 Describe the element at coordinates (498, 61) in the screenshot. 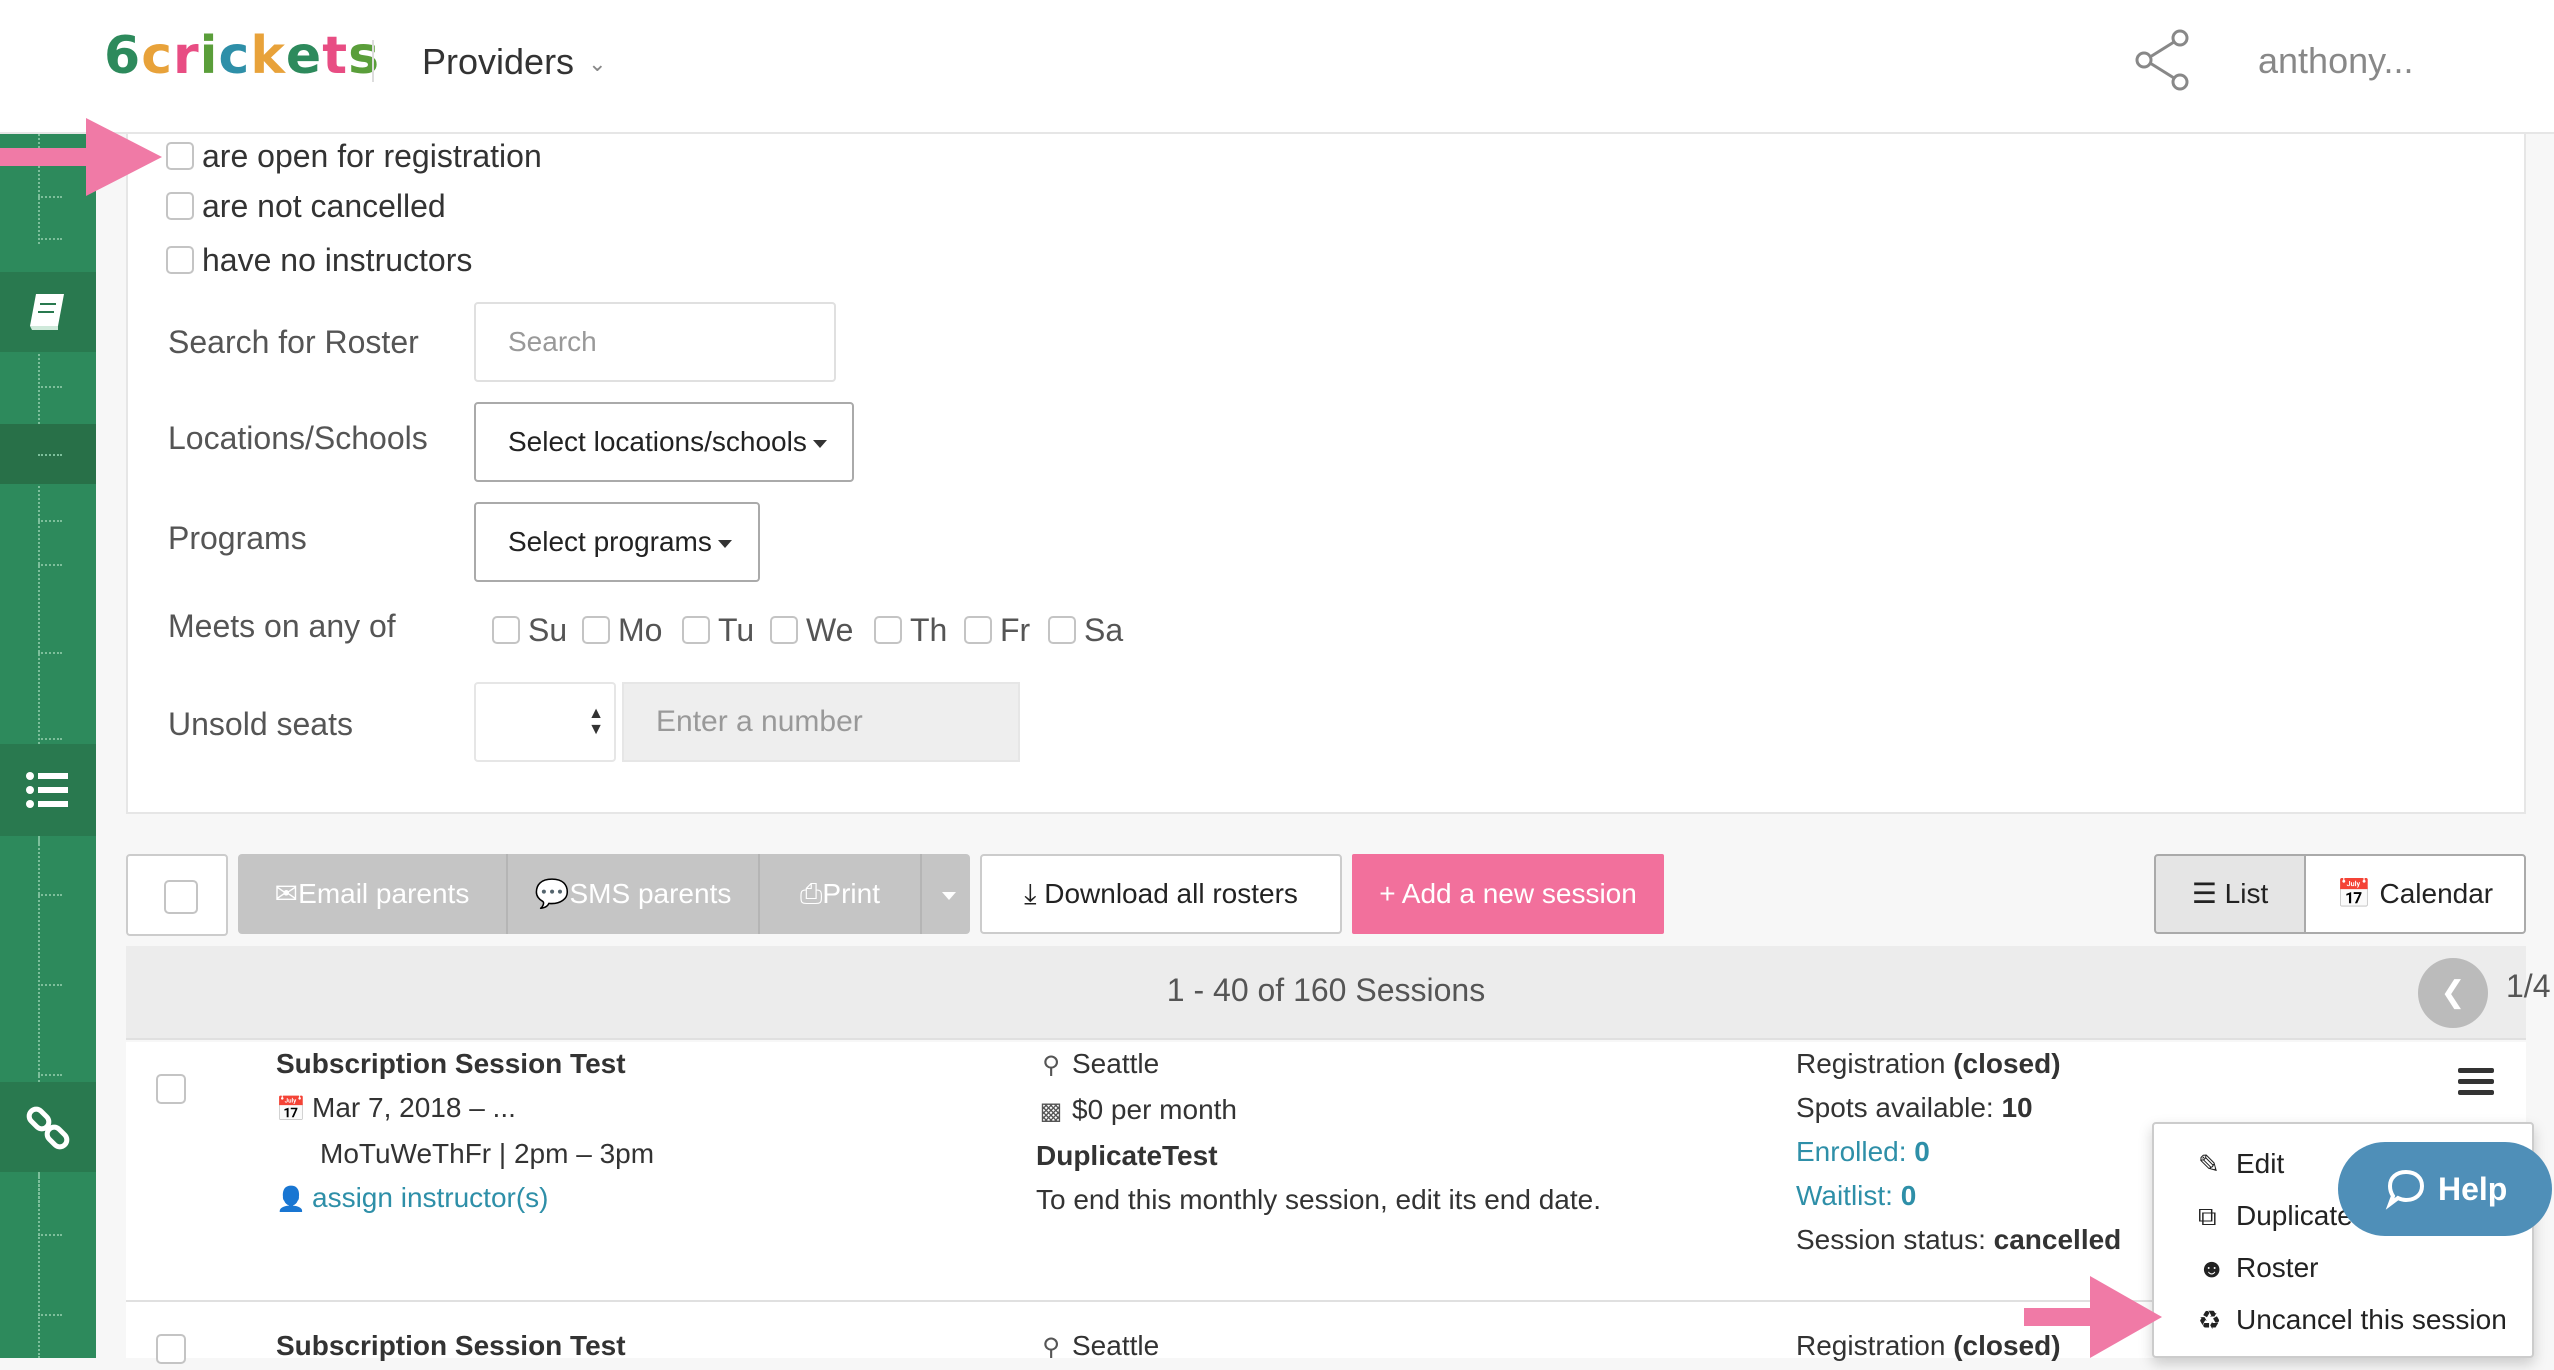

I see `providers-label: Providers` at that location.